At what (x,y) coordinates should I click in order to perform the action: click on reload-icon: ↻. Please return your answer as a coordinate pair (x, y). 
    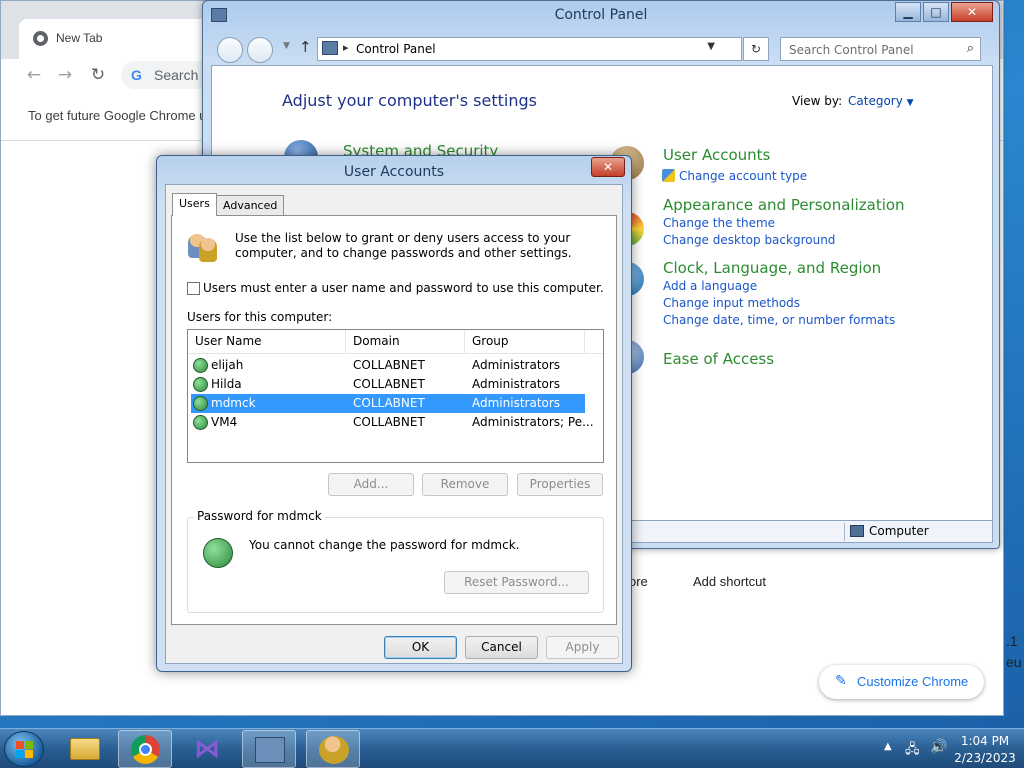
    Looking at the image, I should click on (98, 75).